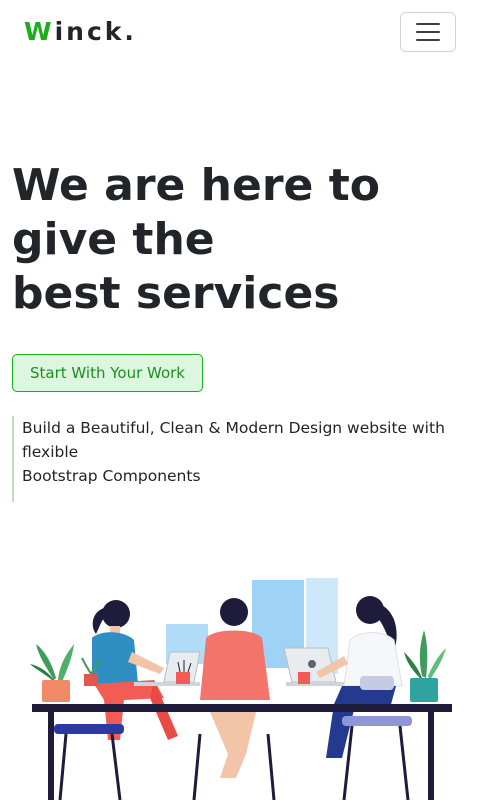 This screenshot has width=480, height=800. I want to click on hero-title-line: give the, so click(113, 239).